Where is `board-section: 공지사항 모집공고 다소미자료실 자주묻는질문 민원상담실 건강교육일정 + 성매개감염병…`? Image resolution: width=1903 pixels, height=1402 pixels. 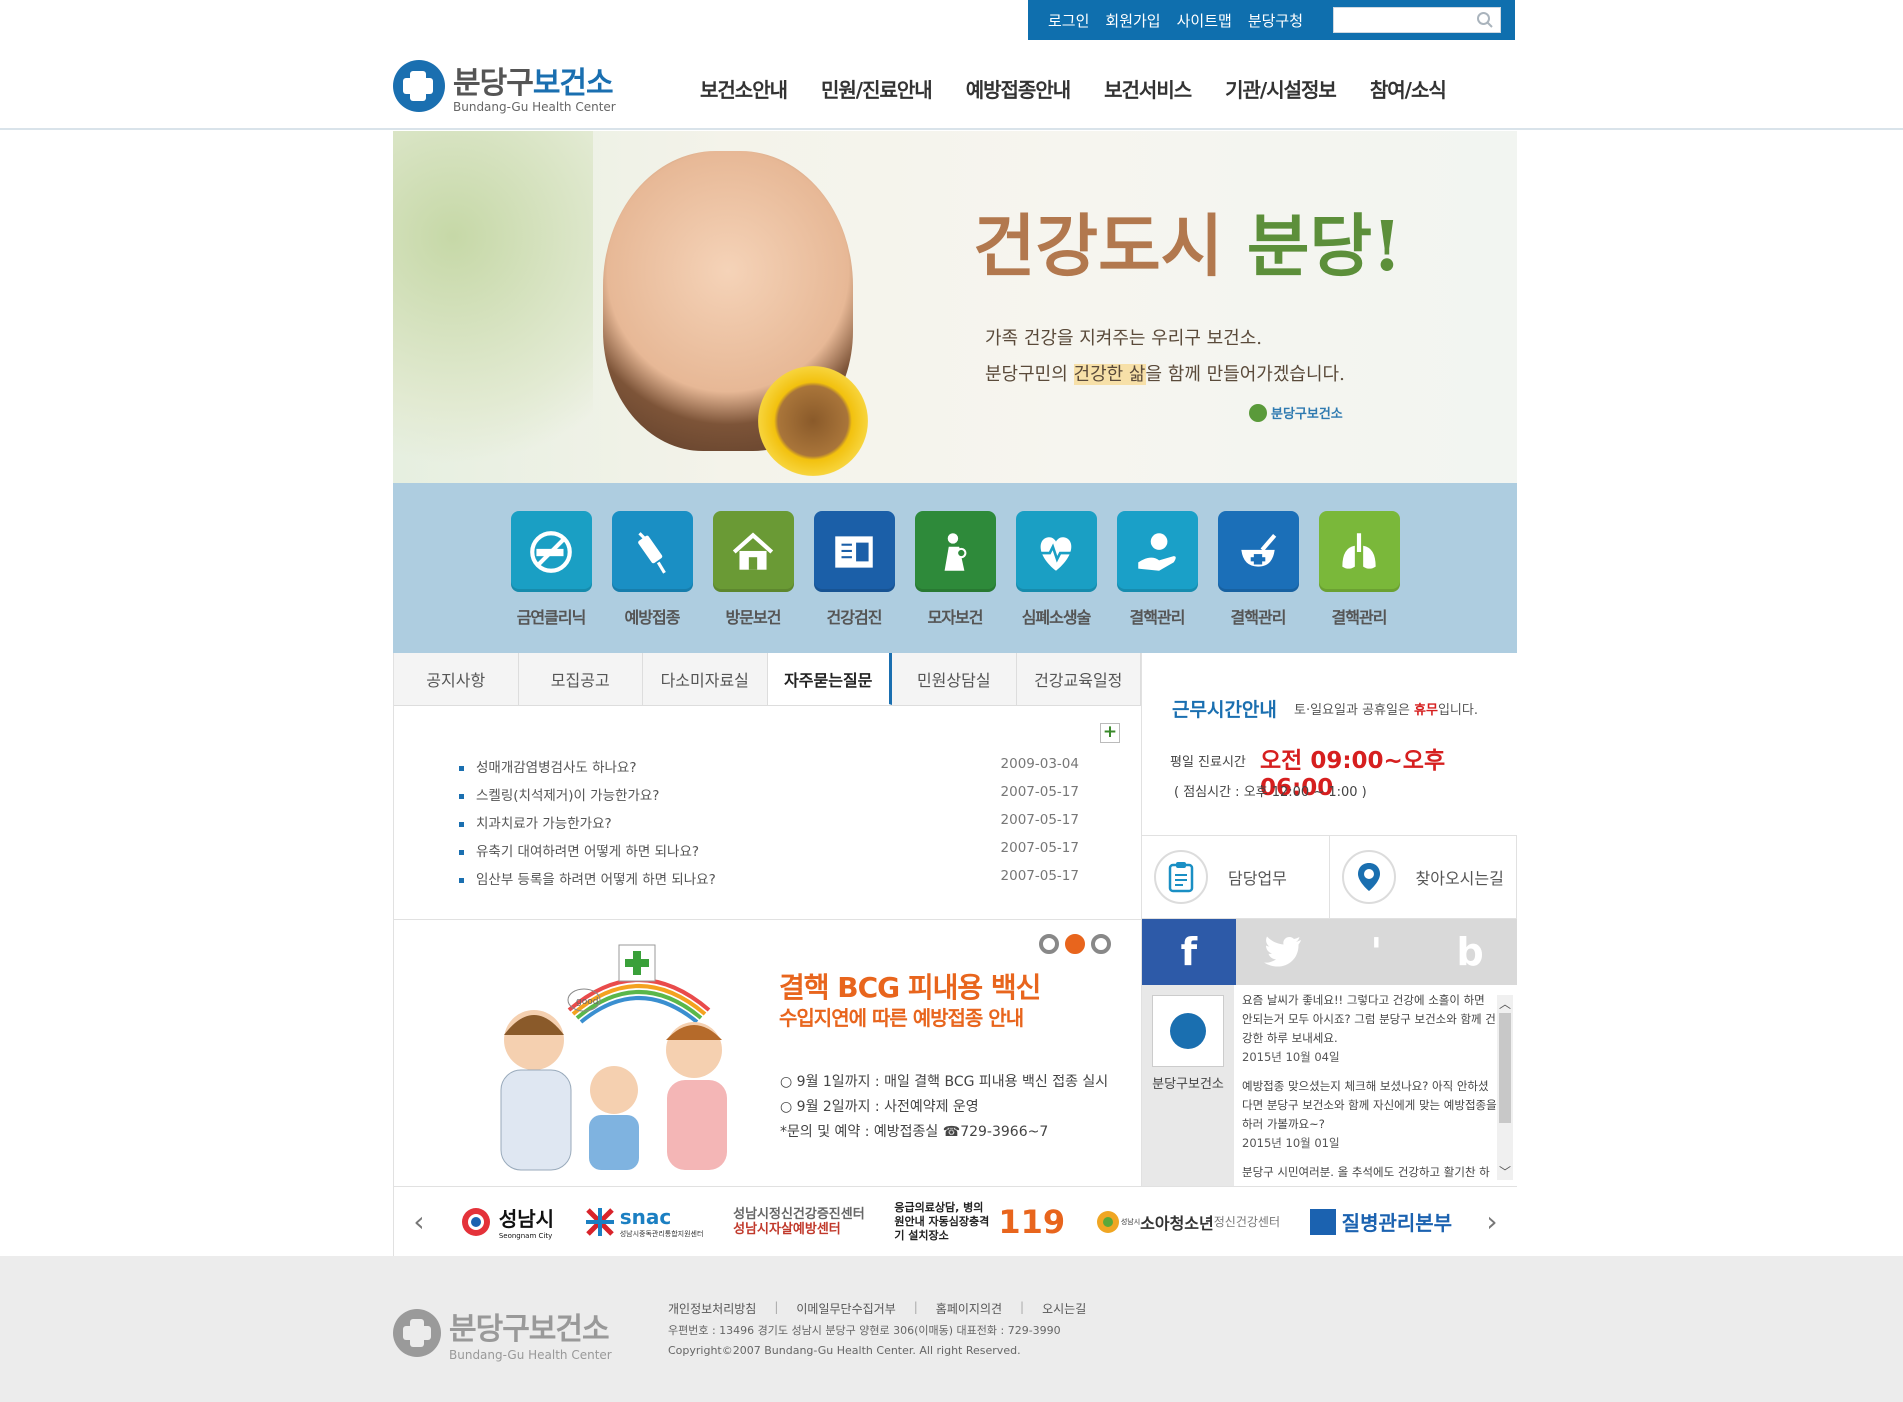 board-section: 공지사항 모집공고 다소미자료실 자주묻는질문 민원상담실 건강교육일정 + 성매개감염병… is located at coordinates (767, 786).